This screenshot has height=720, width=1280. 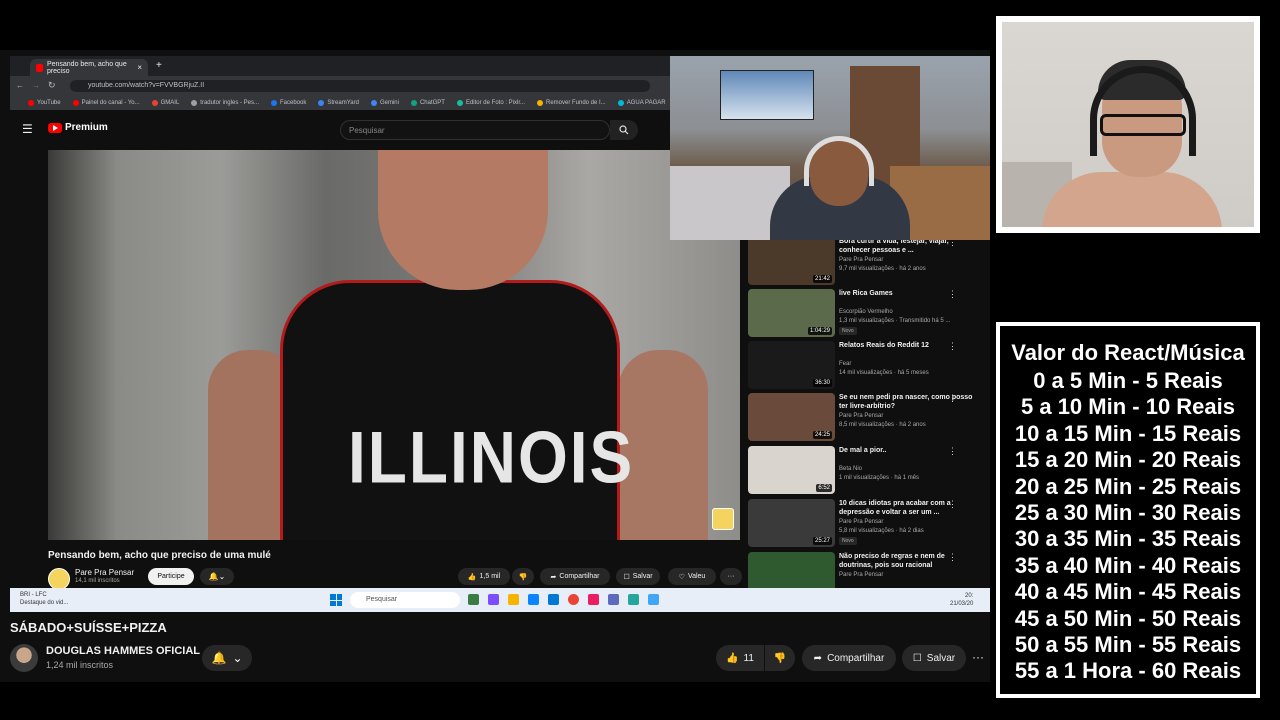 I want to click on youtube-premium-logo: Premium, so click(x=78, y=127).